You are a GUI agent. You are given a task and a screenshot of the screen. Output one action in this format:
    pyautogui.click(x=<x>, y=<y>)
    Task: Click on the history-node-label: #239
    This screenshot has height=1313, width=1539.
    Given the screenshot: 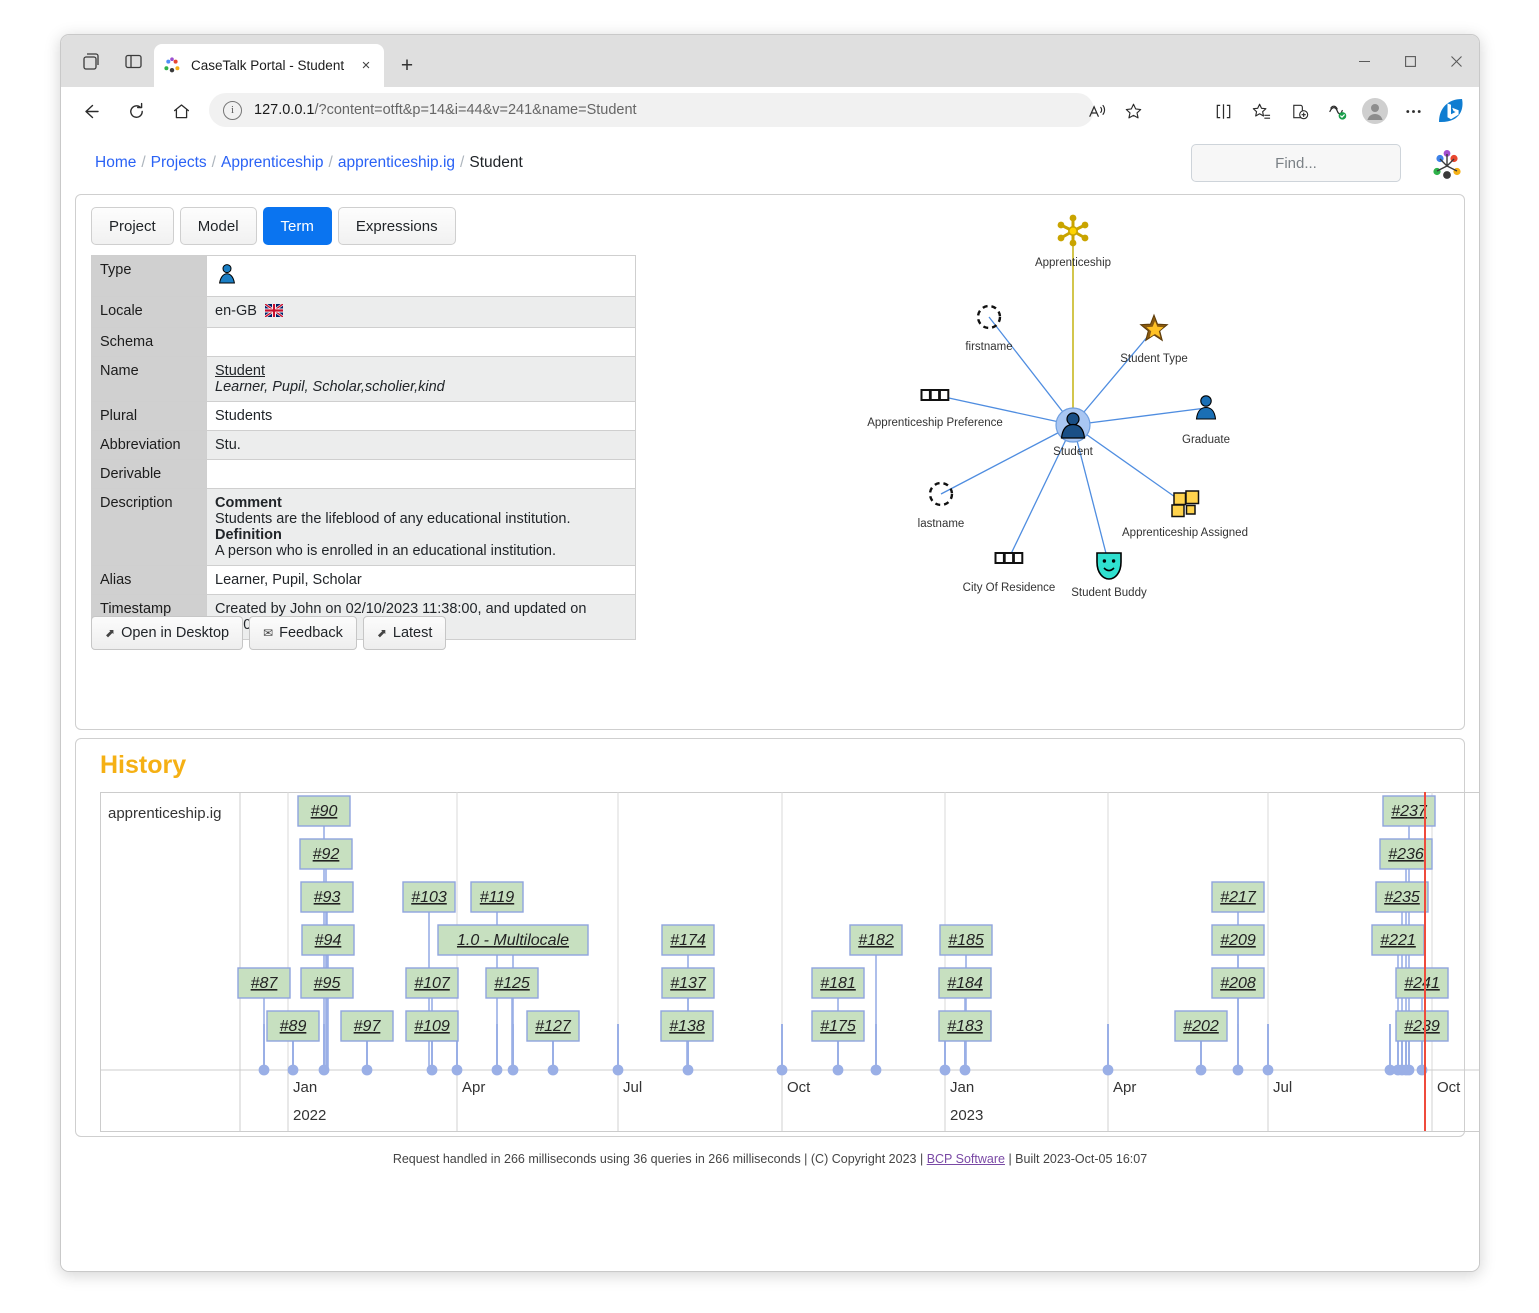 What is the action you would take?
    pyautogui.click(x=1422, y=1026)
    